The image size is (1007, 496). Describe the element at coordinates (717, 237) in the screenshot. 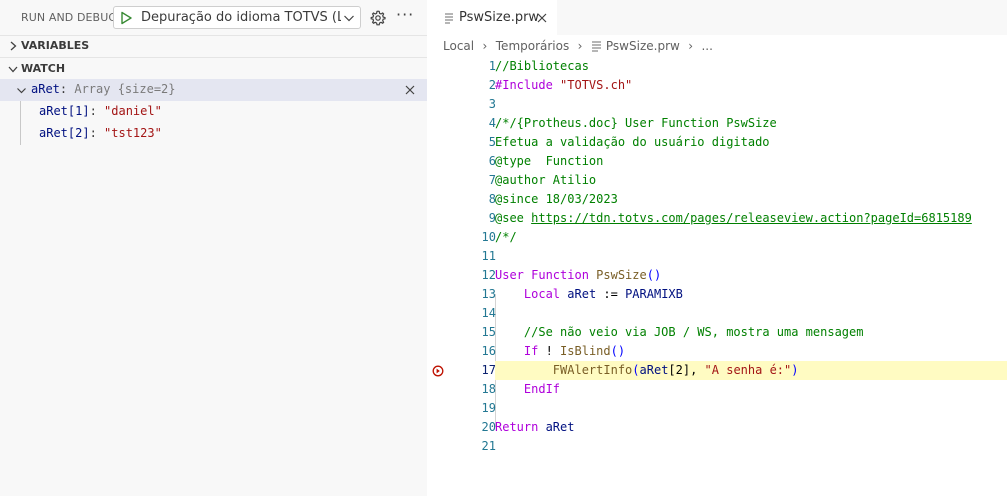

I see `code-line: 10/*/` at that location.